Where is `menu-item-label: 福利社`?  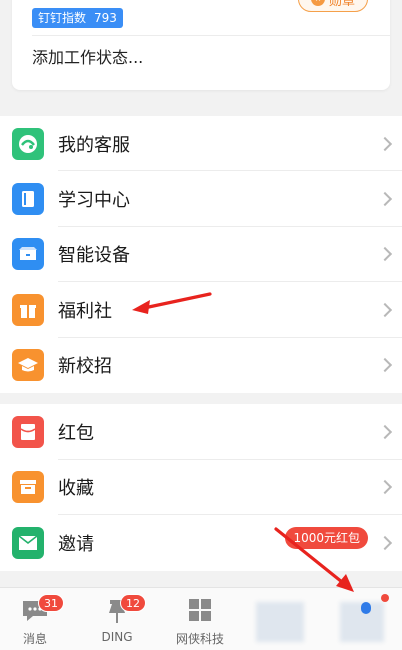
menu-item-label: 福利社 is located at coordinates (85, 311).